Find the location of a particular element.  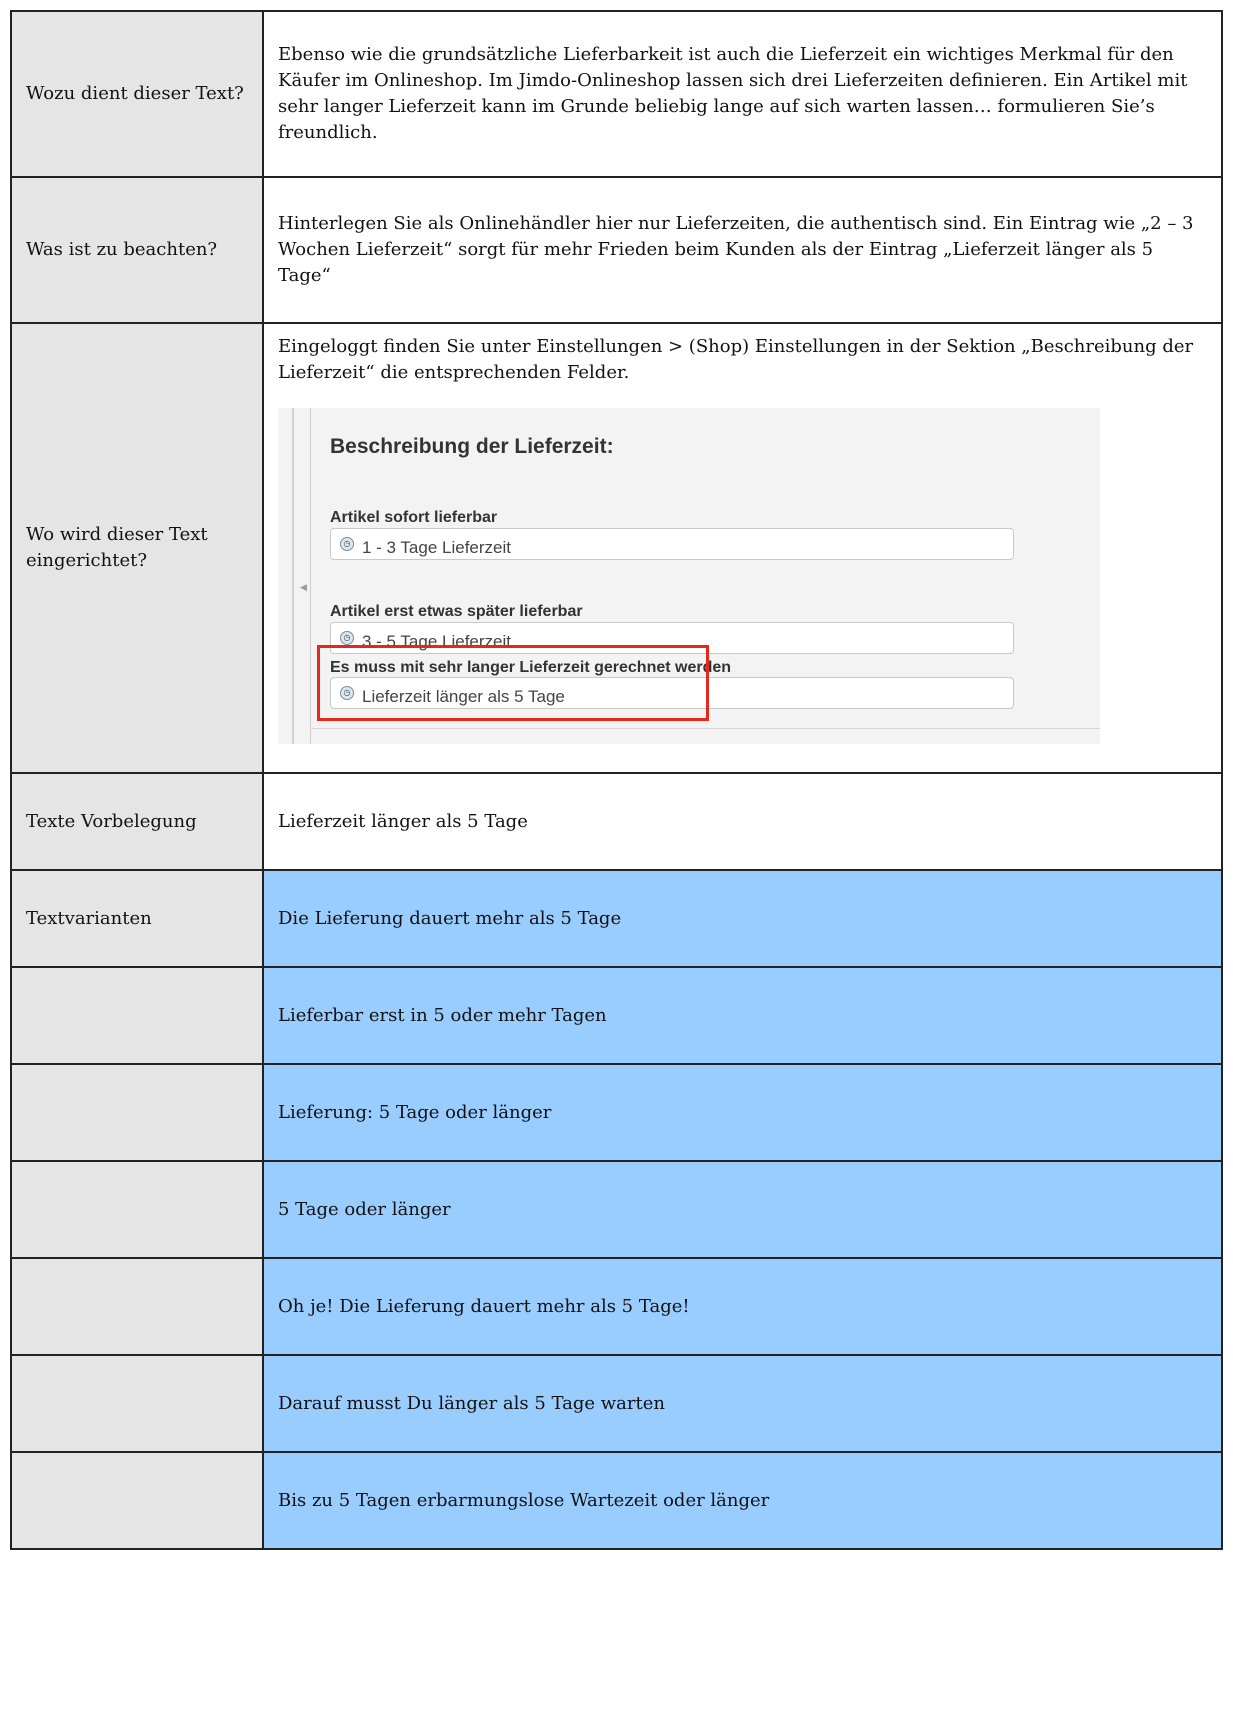

variant-text: Lieferung: 5 Tage oder länger is located at coordinates (742, 1112).